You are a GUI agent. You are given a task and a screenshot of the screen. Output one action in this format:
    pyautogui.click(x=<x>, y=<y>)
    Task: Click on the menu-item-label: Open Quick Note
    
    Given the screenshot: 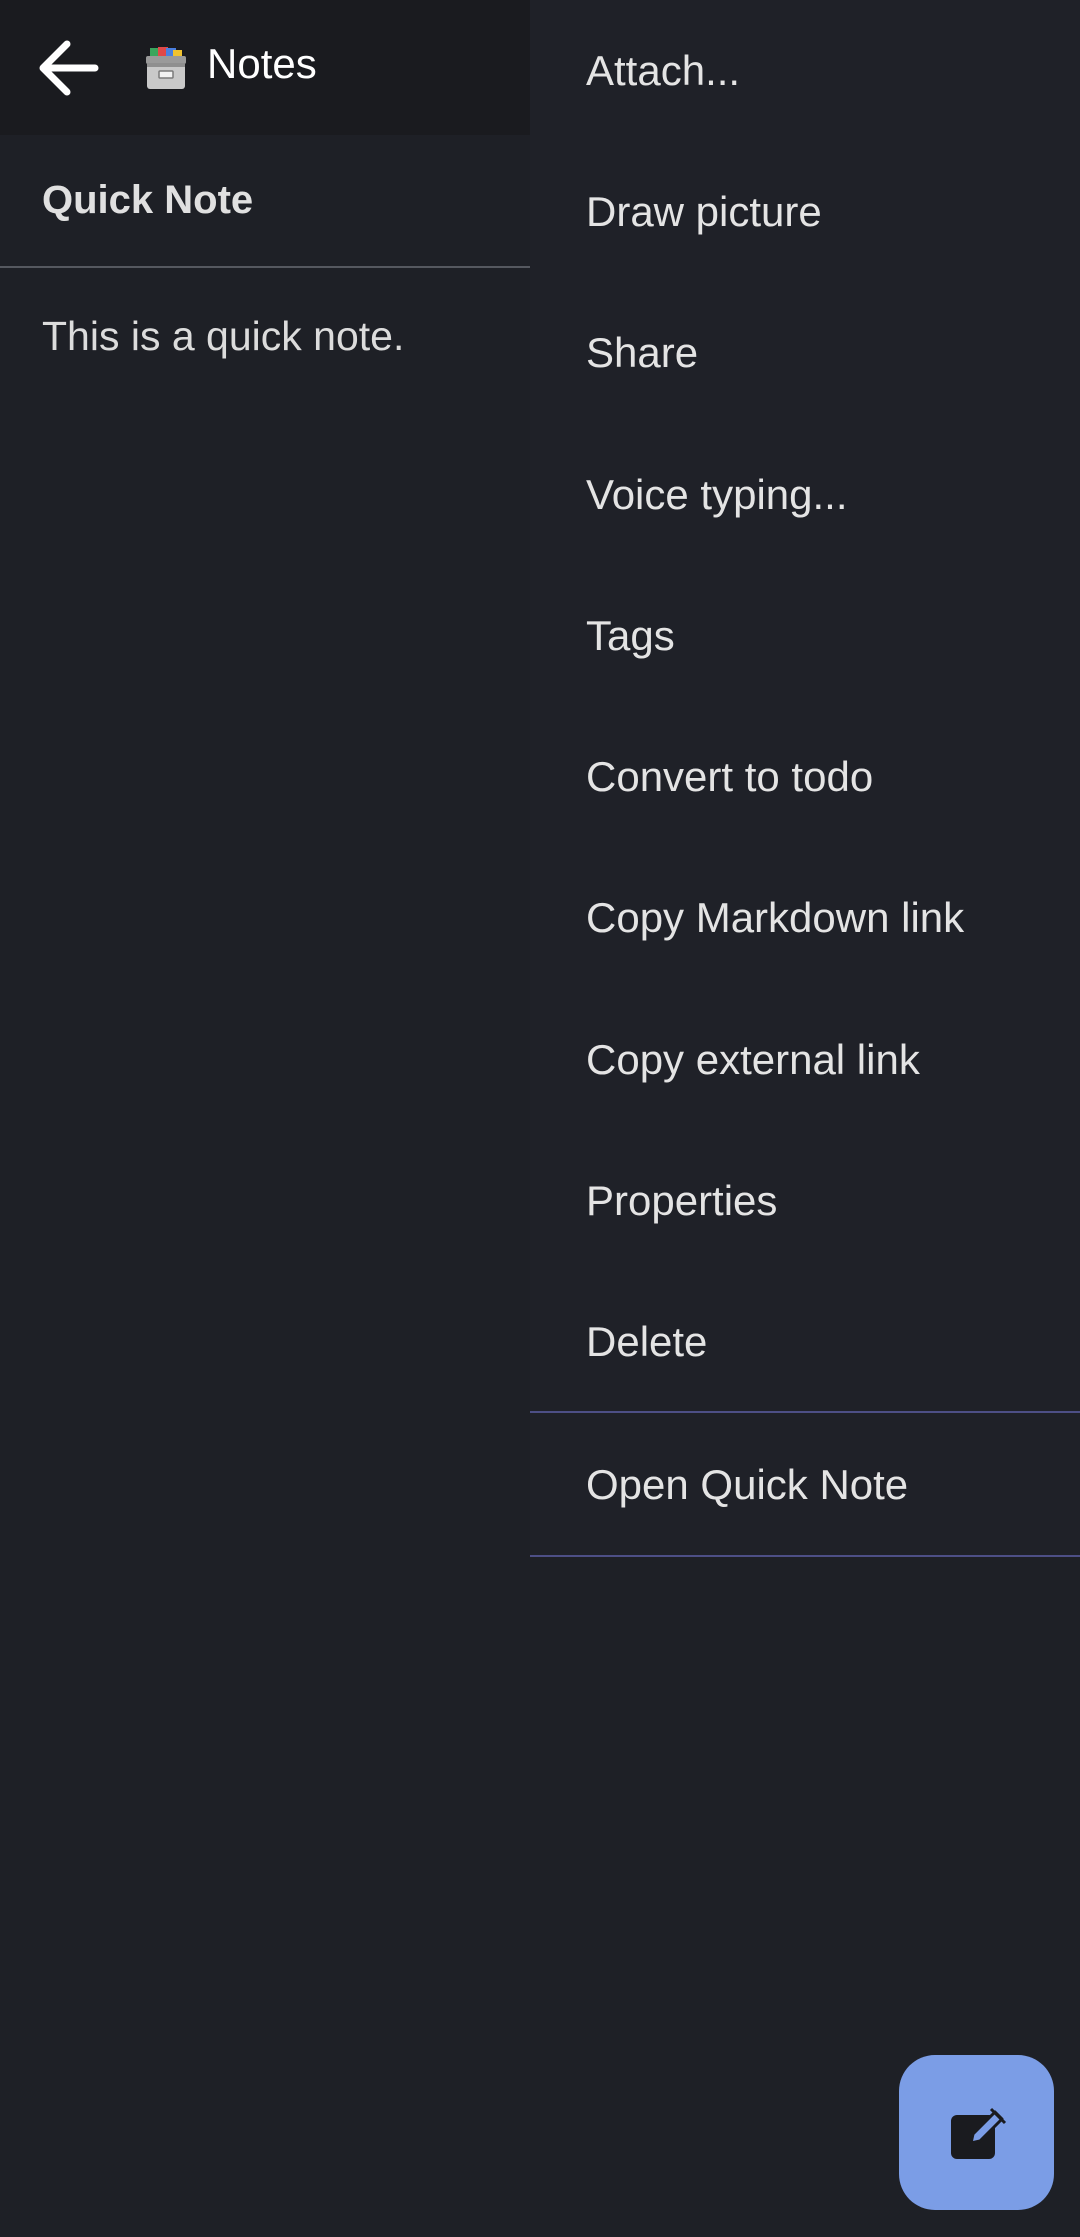 What is the action you would take?
    pyautogui.click(x=747, y=1484)
    